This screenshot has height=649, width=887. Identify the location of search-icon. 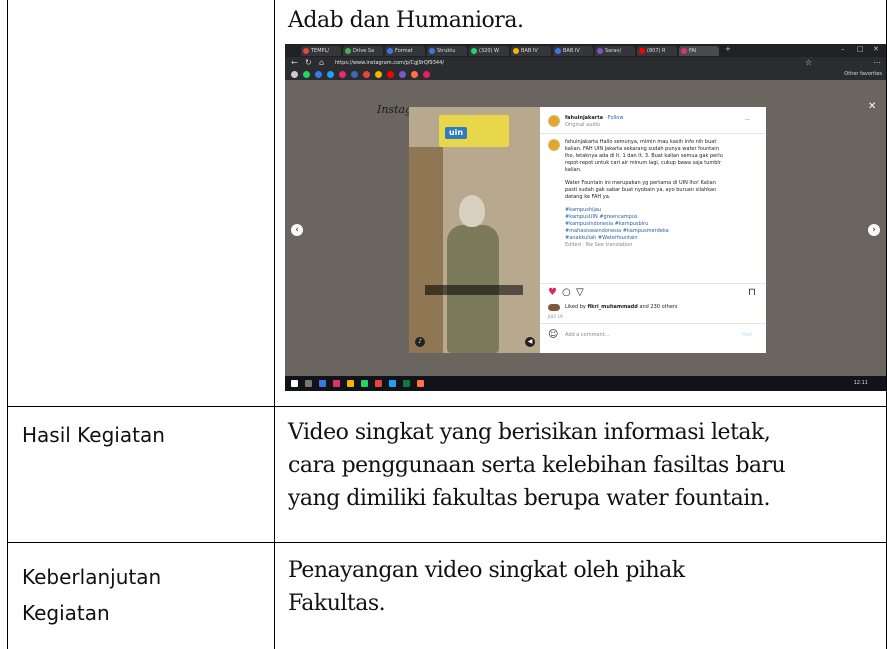
(308, 383).